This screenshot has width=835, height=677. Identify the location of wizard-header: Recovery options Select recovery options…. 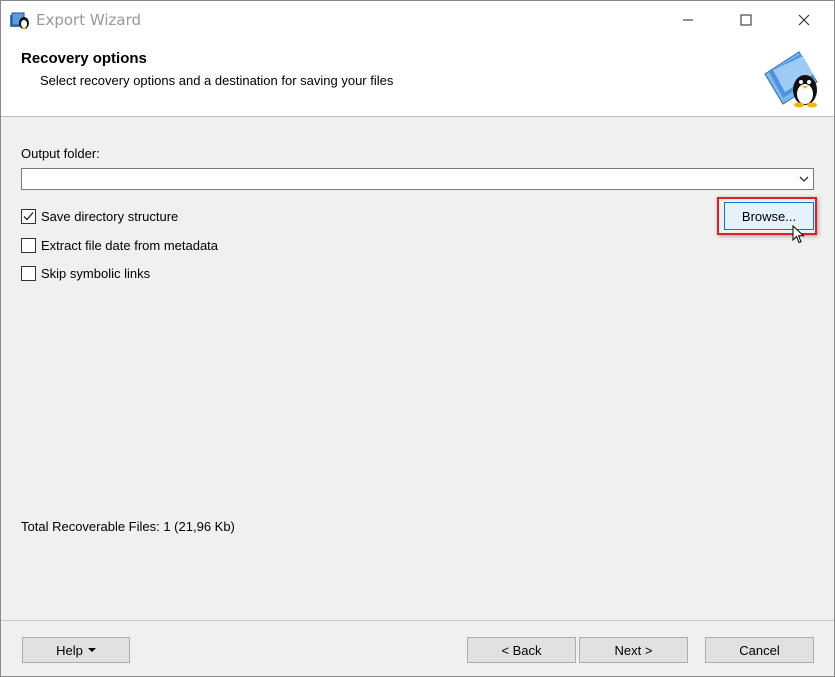
(417, 77).